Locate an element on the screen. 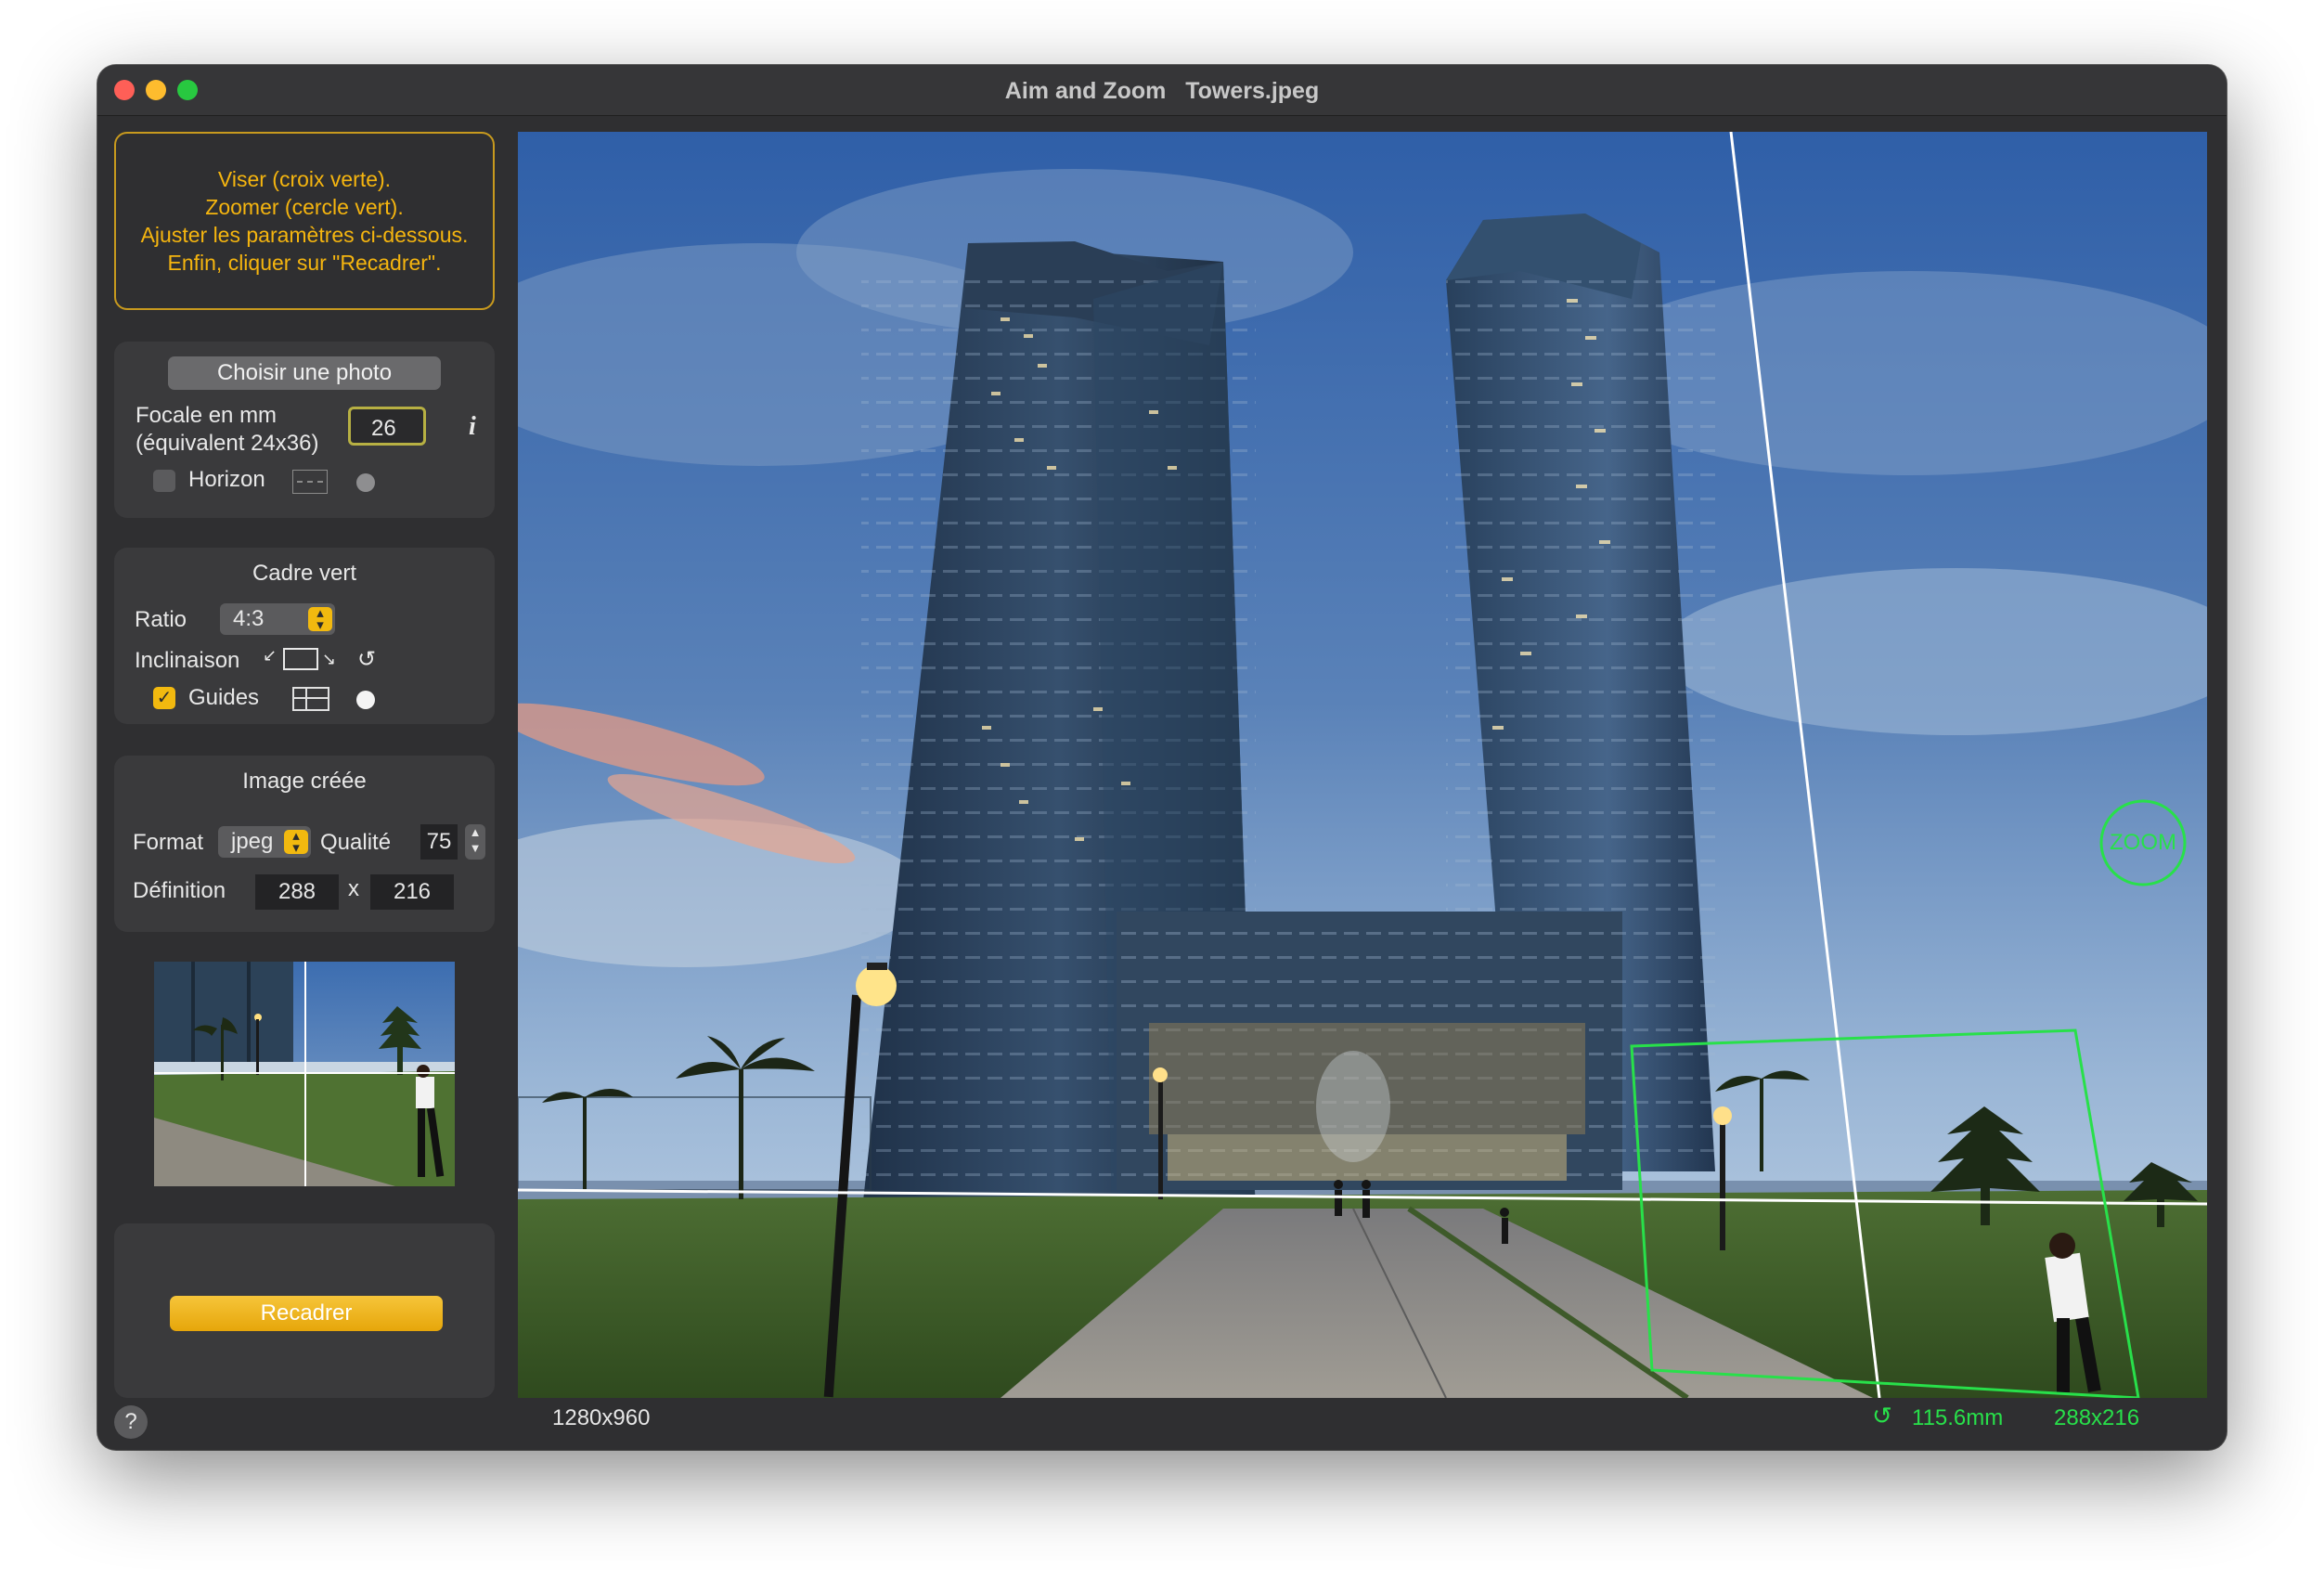 The width and height of the screenshot is (2324, 1578). quality-label: Qualité is located at coordinates (356, 842).